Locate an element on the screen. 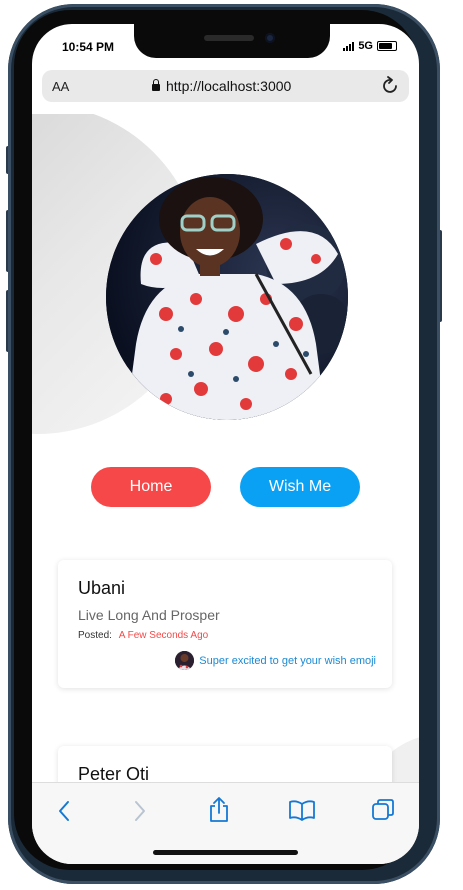 The image size is (463, 890). tabs-icon is located at coordinates (383, 810).